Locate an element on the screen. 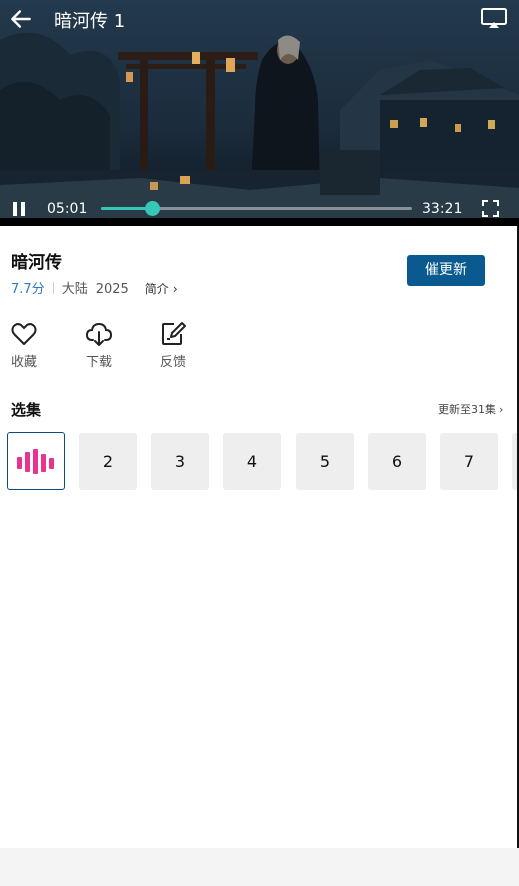  fullscreen-icon is located at coordinates (490, 208).